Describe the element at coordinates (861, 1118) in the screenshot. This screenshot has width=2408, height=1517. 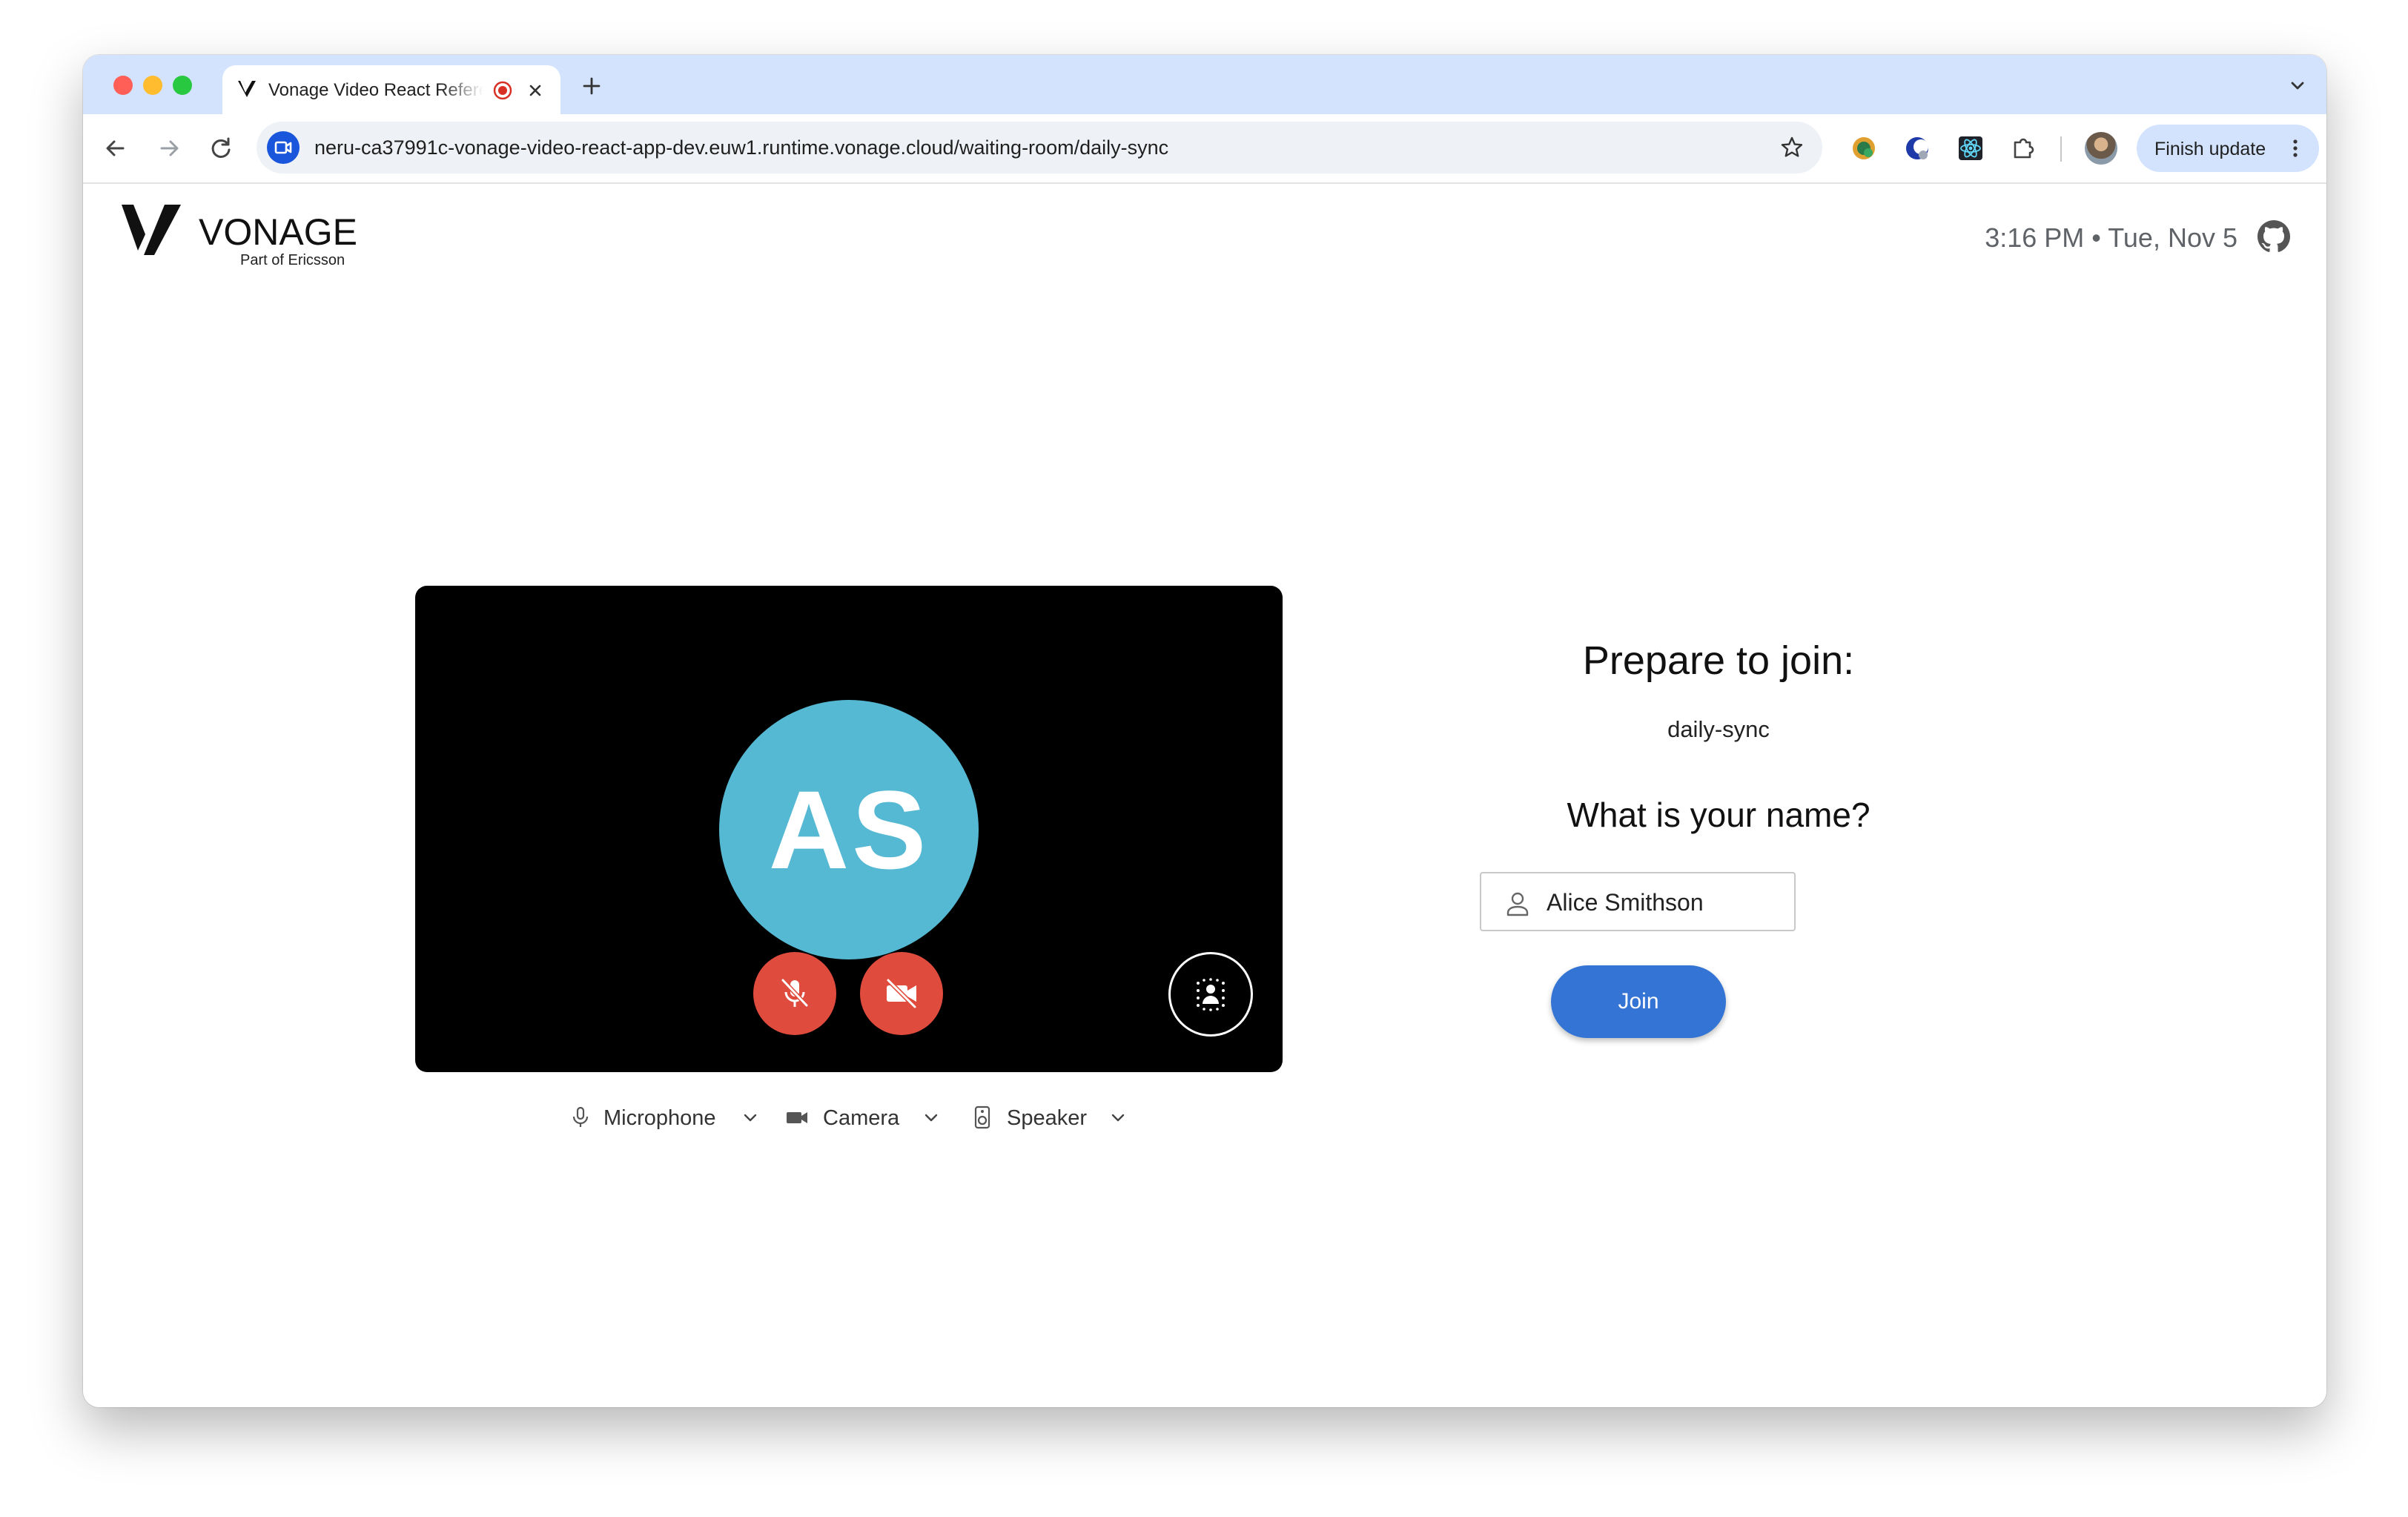
I see `camera-label: Camera` at that location.